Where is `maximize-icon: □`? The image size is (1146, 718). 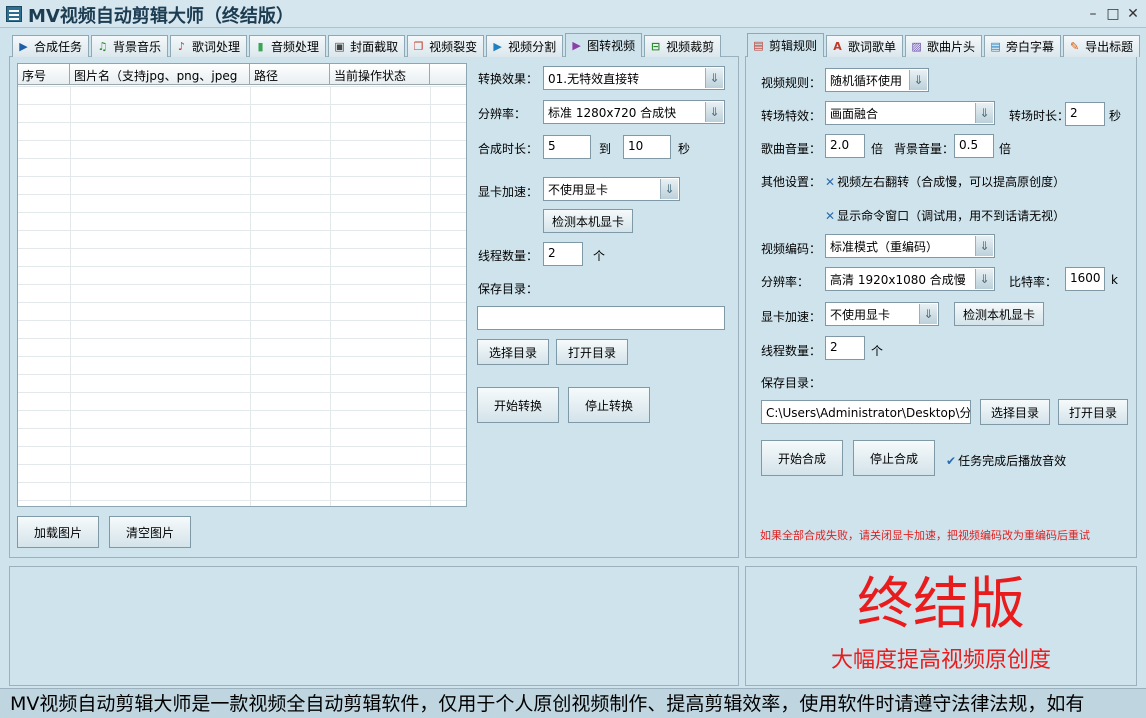 maximize-icon: □ is located at coordinates (1113, 14).